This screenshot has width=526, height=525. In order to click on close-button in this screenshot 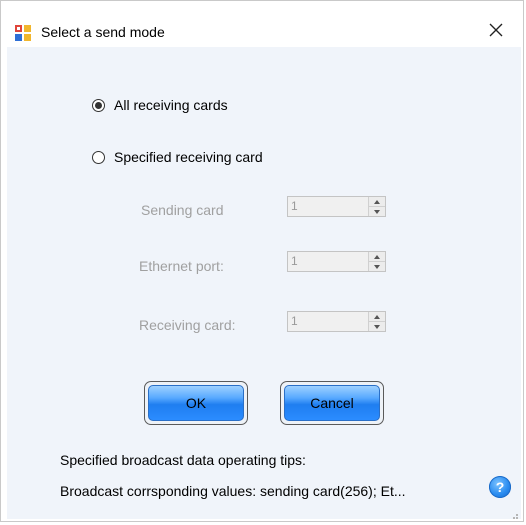, I will do `click(496, 32)`.